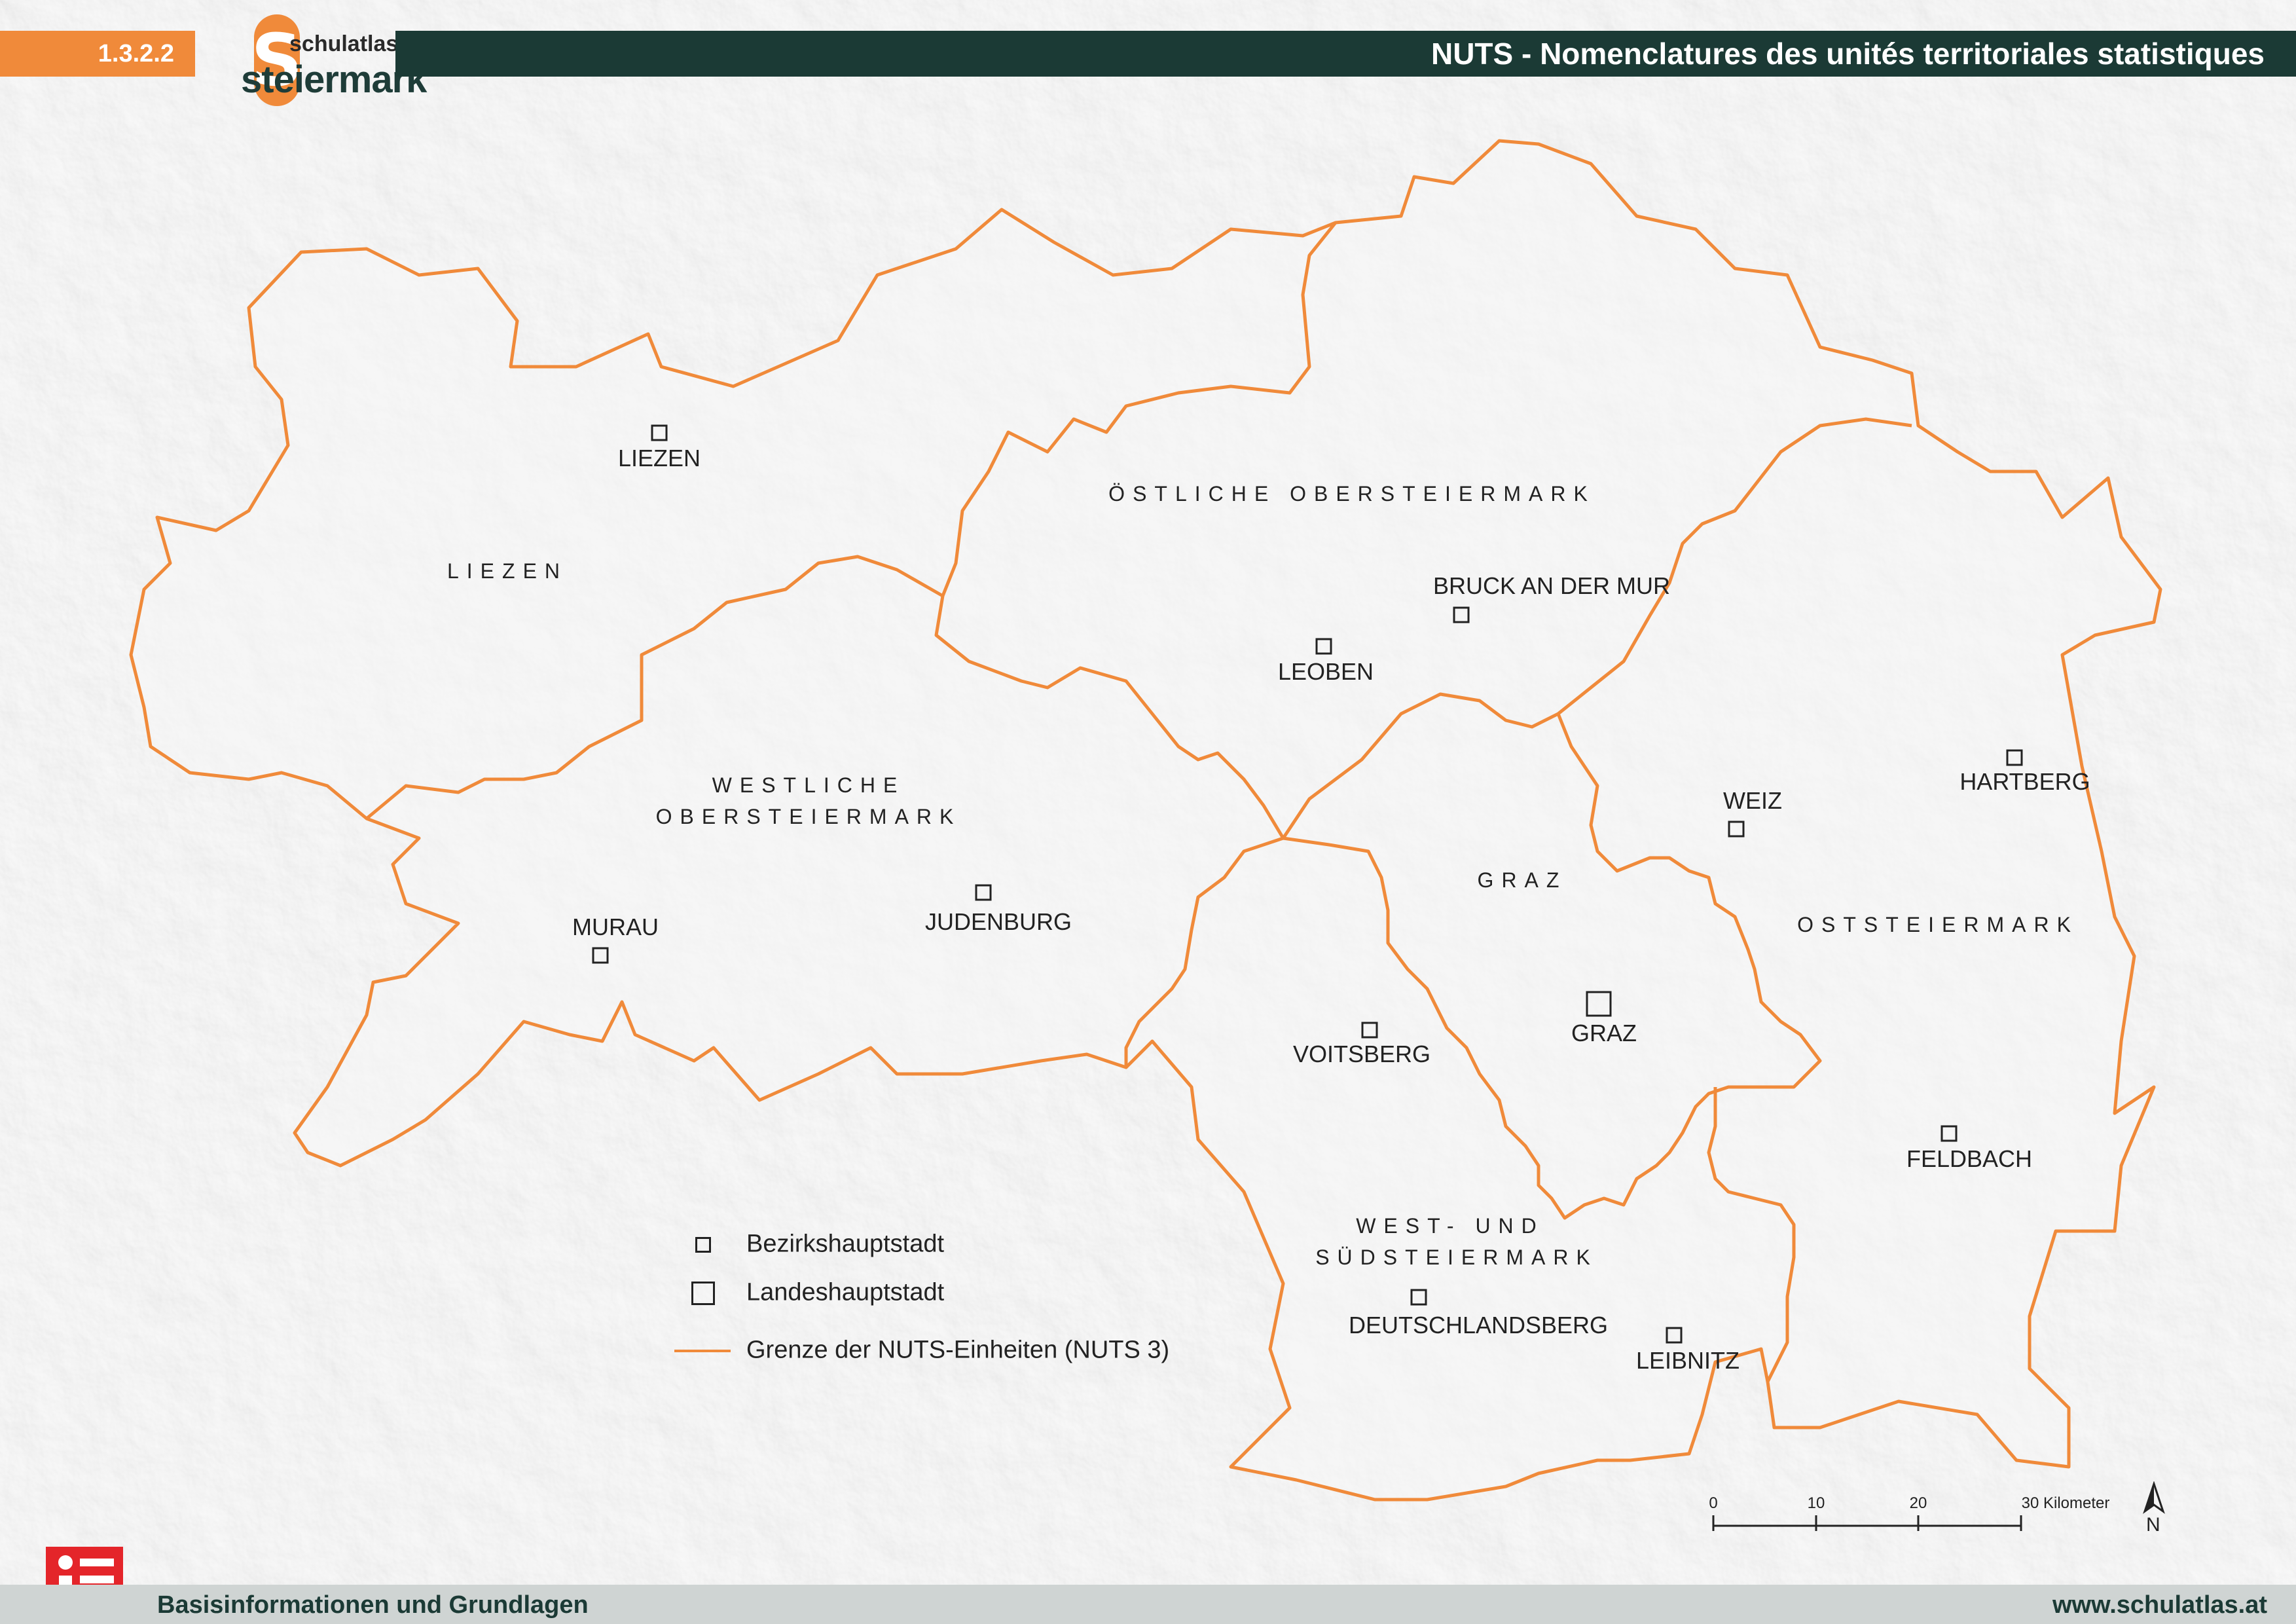  What do you see at coordinates (1351, 494) in the screenshot?
I see `region-label-oestliche-obersteiermark: ÖSTLICHE OBERSTEIERMARK` at bounding box center [1351, 494].